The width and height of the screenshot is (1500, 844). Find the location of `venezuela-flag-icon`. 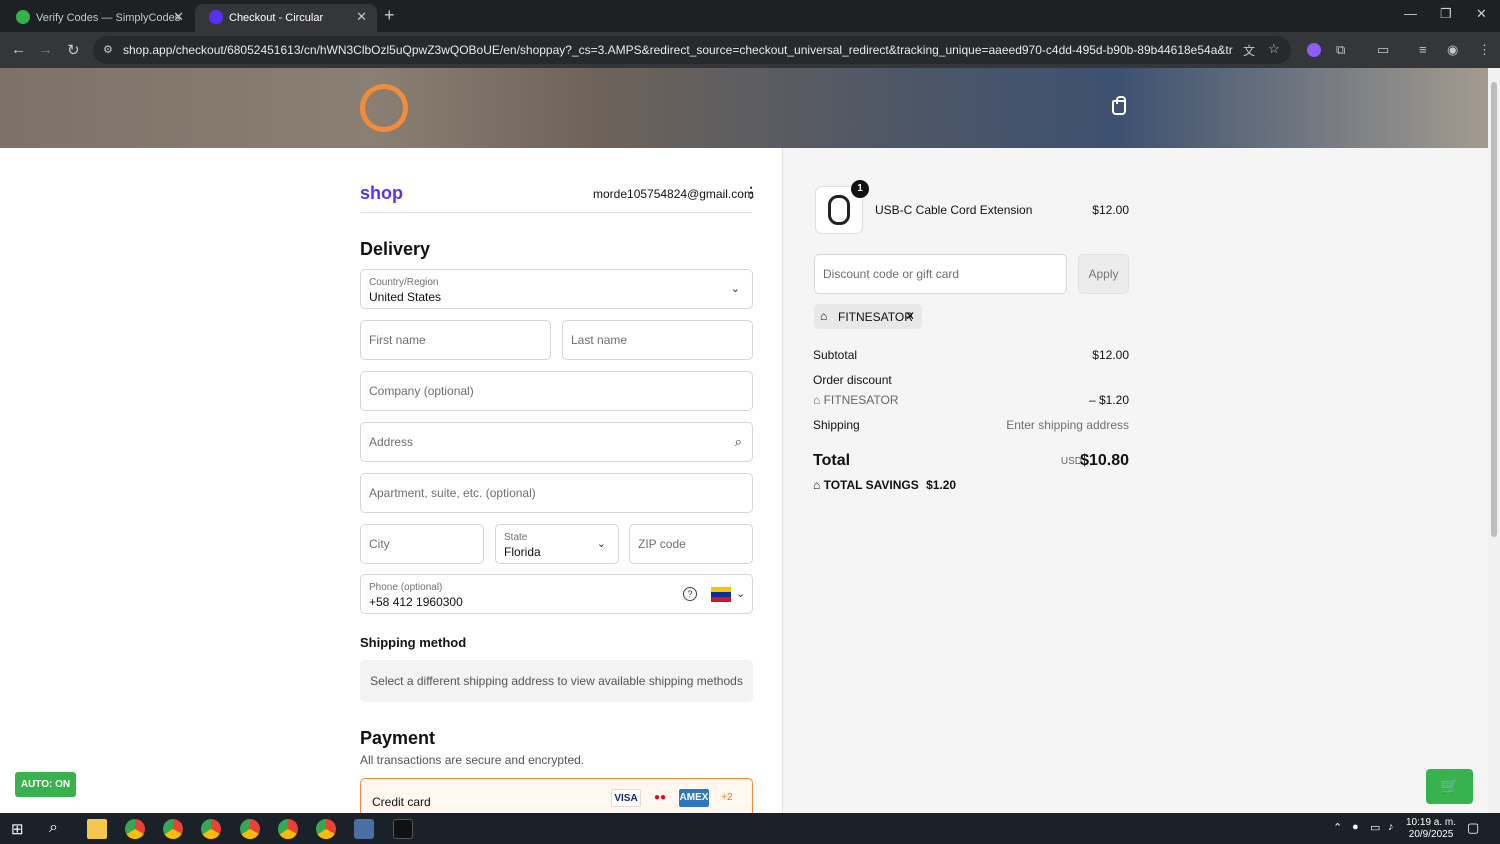

venezuela-flag-icon is located at coordinates (721, 594).